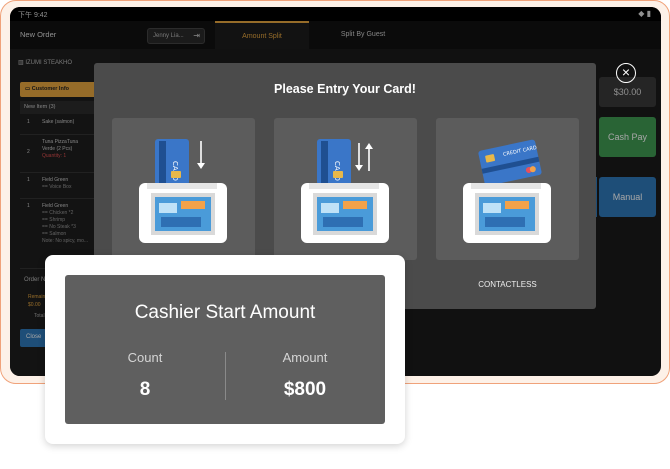 This screenshot has width=670, height=469. Describe the element at coordinates (225, 312) in the screenshot. I see `cashier-title: Cashier Start Amount` at that location.